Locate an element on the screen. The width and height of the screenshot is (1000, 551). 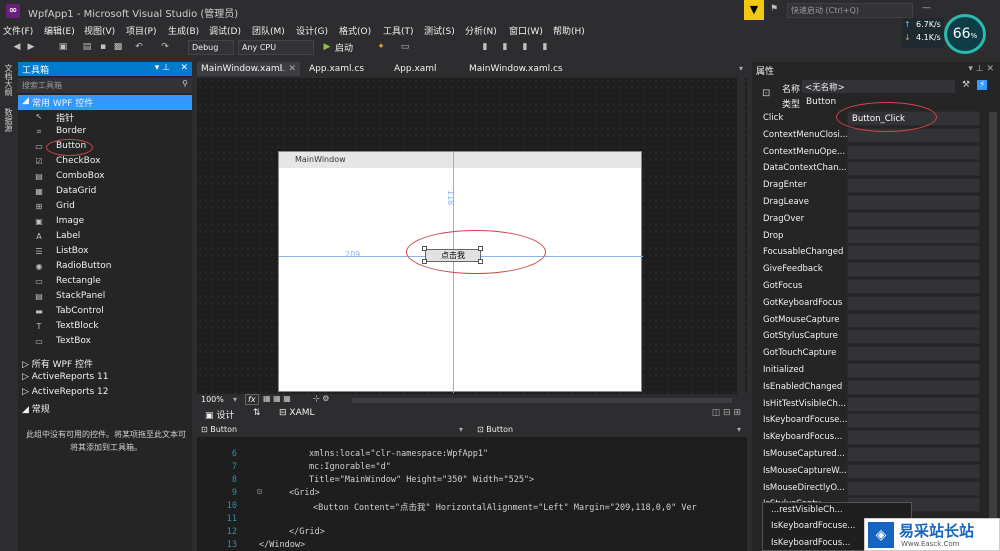
event-row: FocusableChanged is located at coordinates (869, 252).